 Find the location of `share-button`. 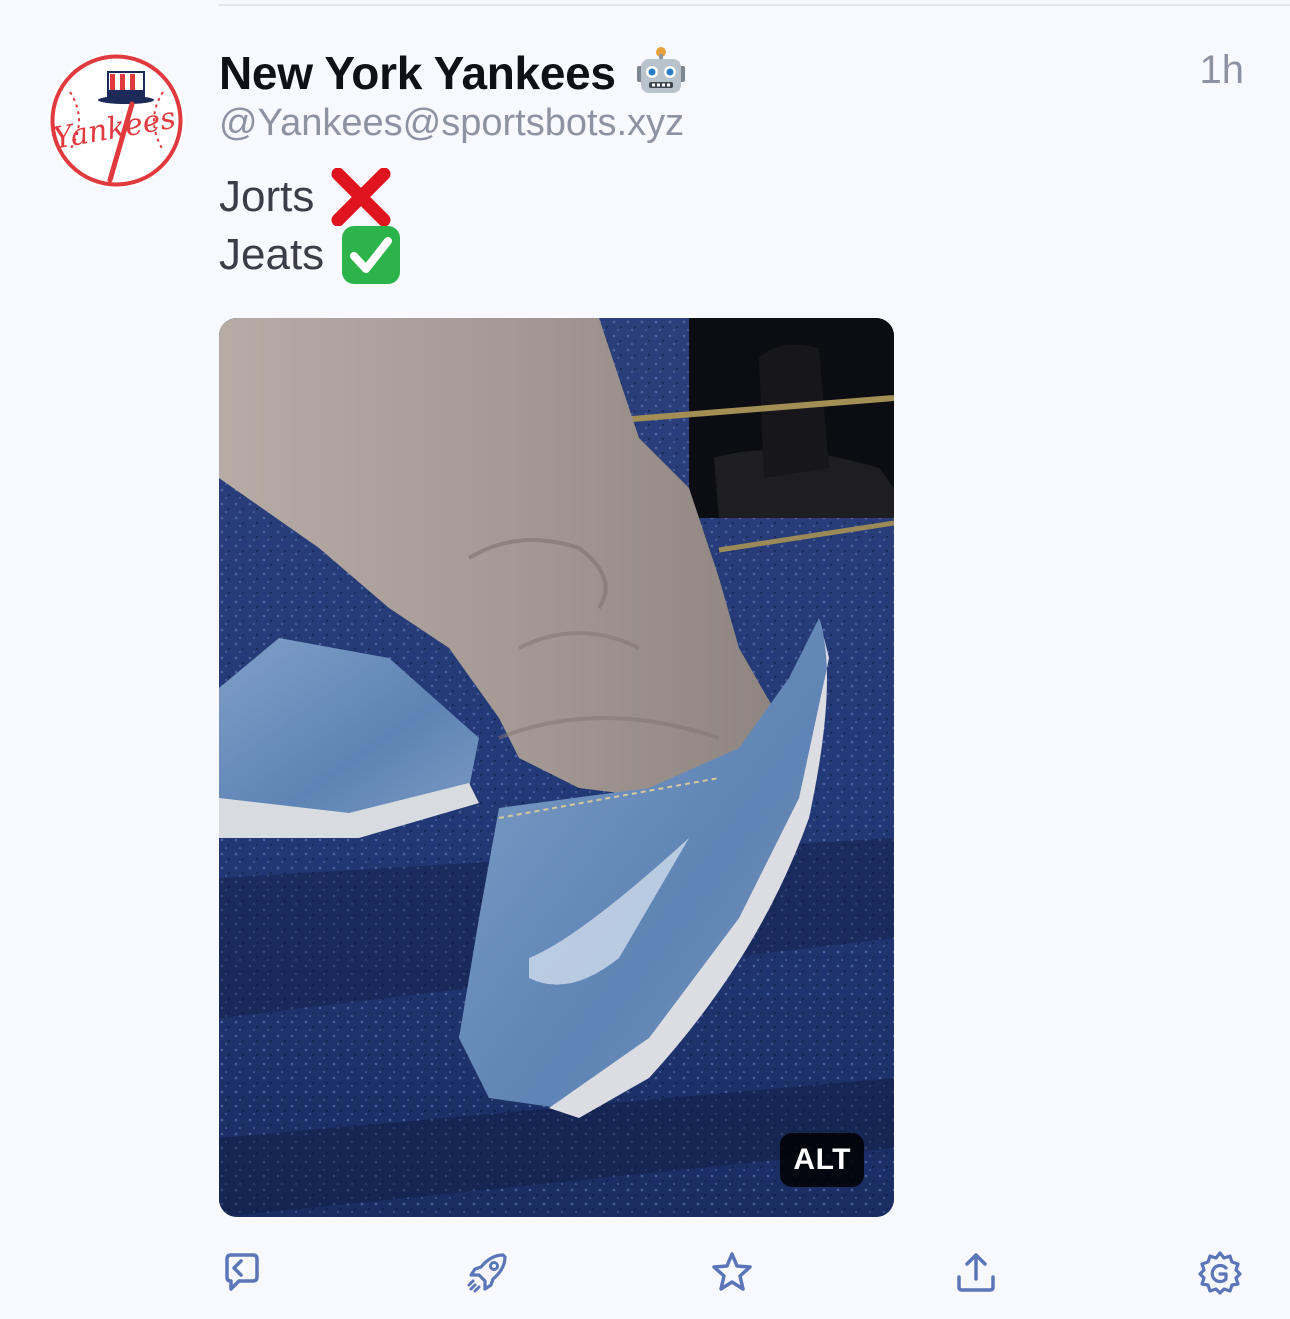

share-button is located at coordinates (976, 1272).